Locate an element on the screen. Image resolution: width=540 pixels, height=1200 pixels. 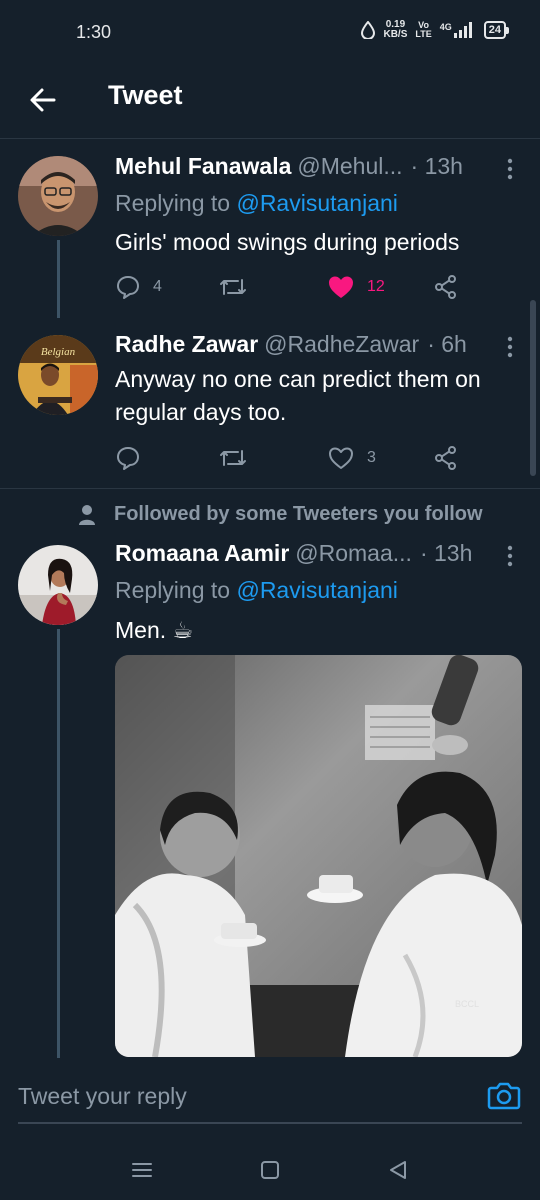
triangle-back-icon is located at coordinates (398, 1170).